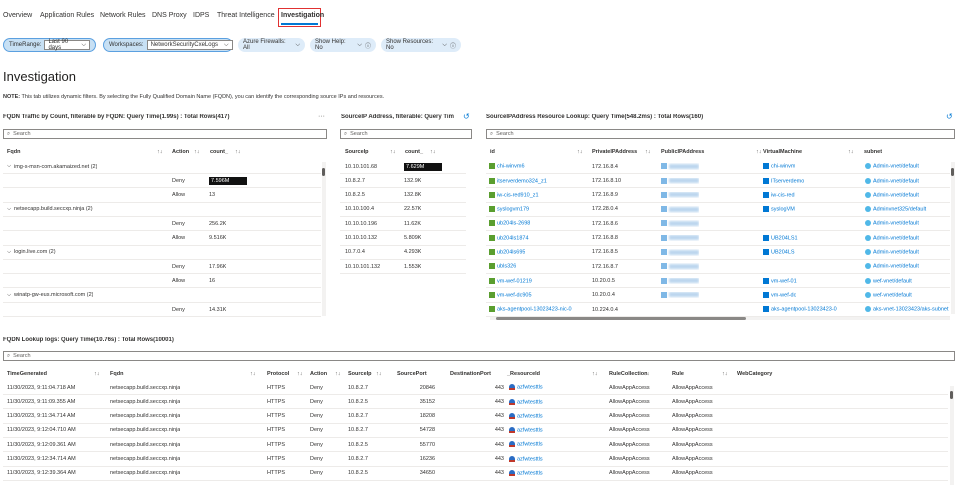 The height and width of the screenshot is (485, 957). Describe the element at coordinates (800, 309) in the screenshot. I see `vm-cell: aks-agentpool-13023423-0` at that location.